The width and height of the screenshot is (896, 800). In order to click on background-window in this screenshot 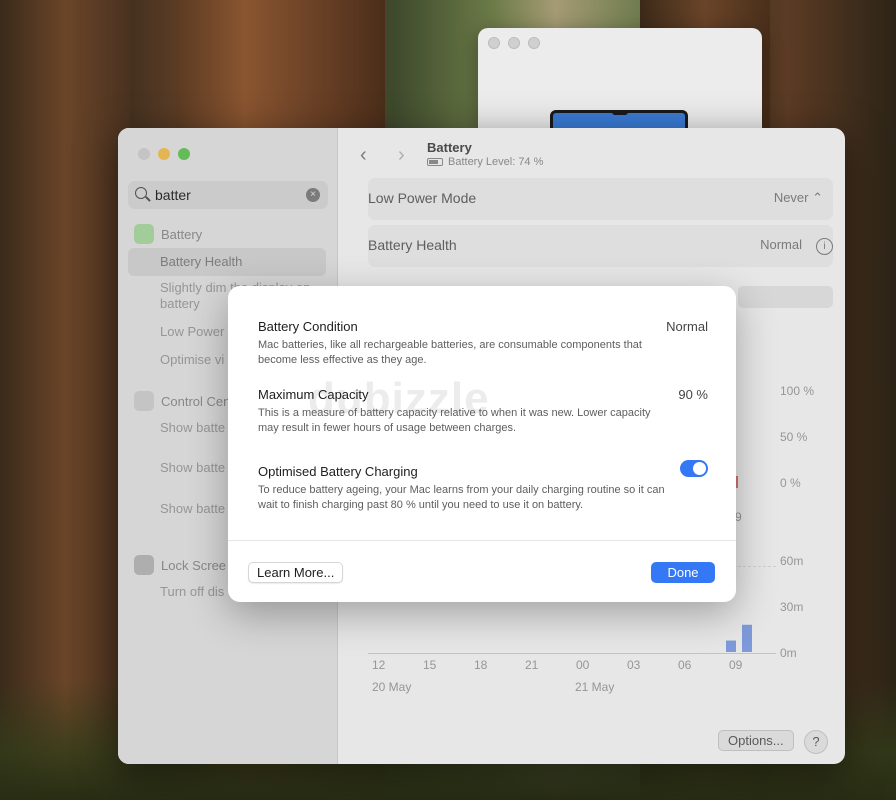, I will do `click(620, 83)`.